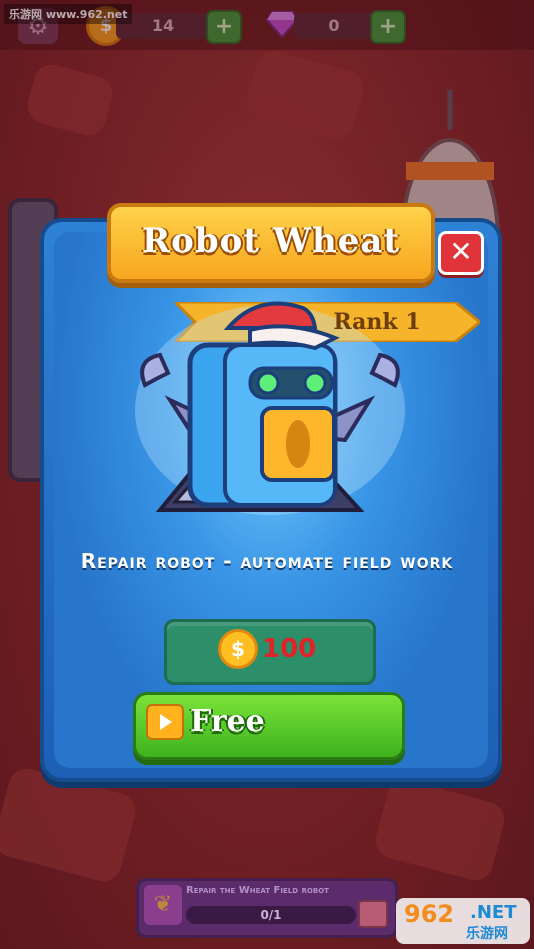 The image size is (534, 949). What do you see at coordinates (373, 914) in the screenshot?
I see `chest-icon` at bounding box center [373, 914].